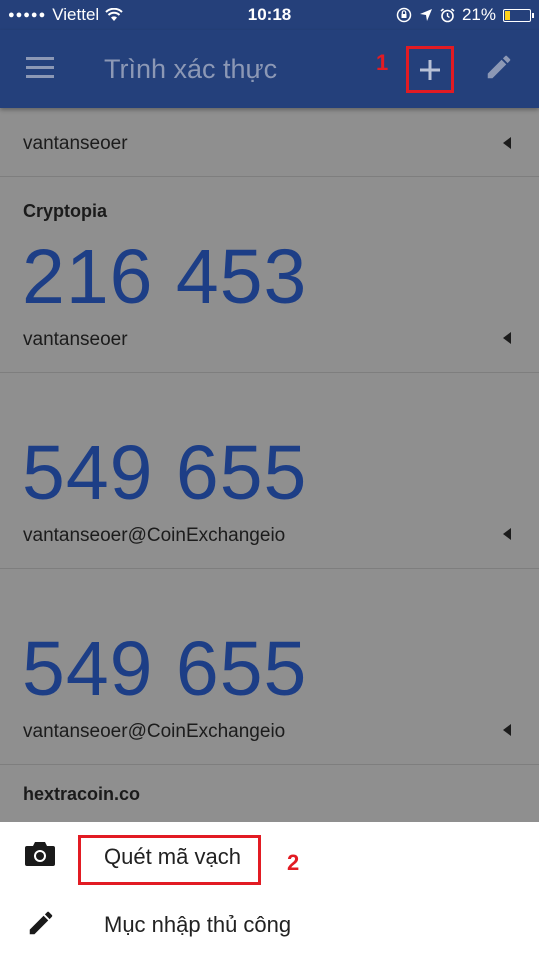 This screenshot has width=539, height=960. Describe the element at coordinates (382, 62) in the screenshot. I see `annotation-number-1: 1` at that location.